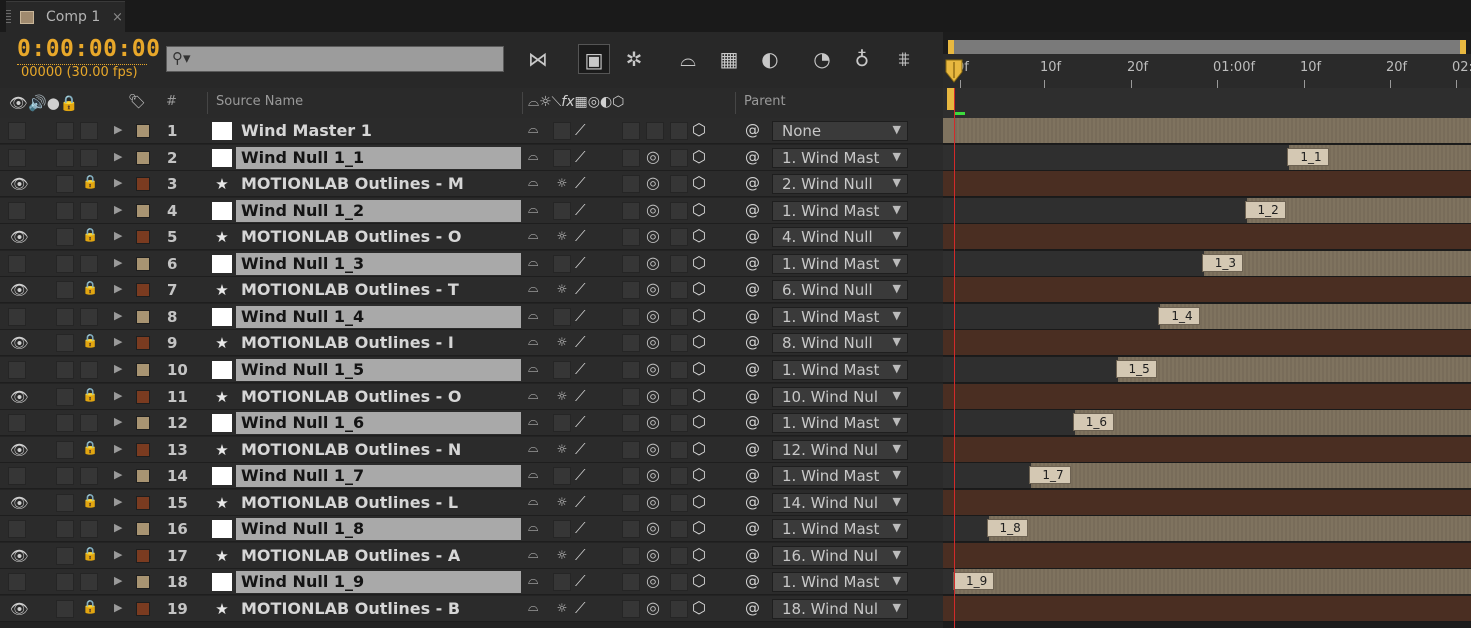 Image resolution: width=1471 pixels, height=628 pixels. What do you see at coordinates (378, 317) in the screenshot?
I see `layer-name: Wind Null 1_4` at bounding box center [378, 317].